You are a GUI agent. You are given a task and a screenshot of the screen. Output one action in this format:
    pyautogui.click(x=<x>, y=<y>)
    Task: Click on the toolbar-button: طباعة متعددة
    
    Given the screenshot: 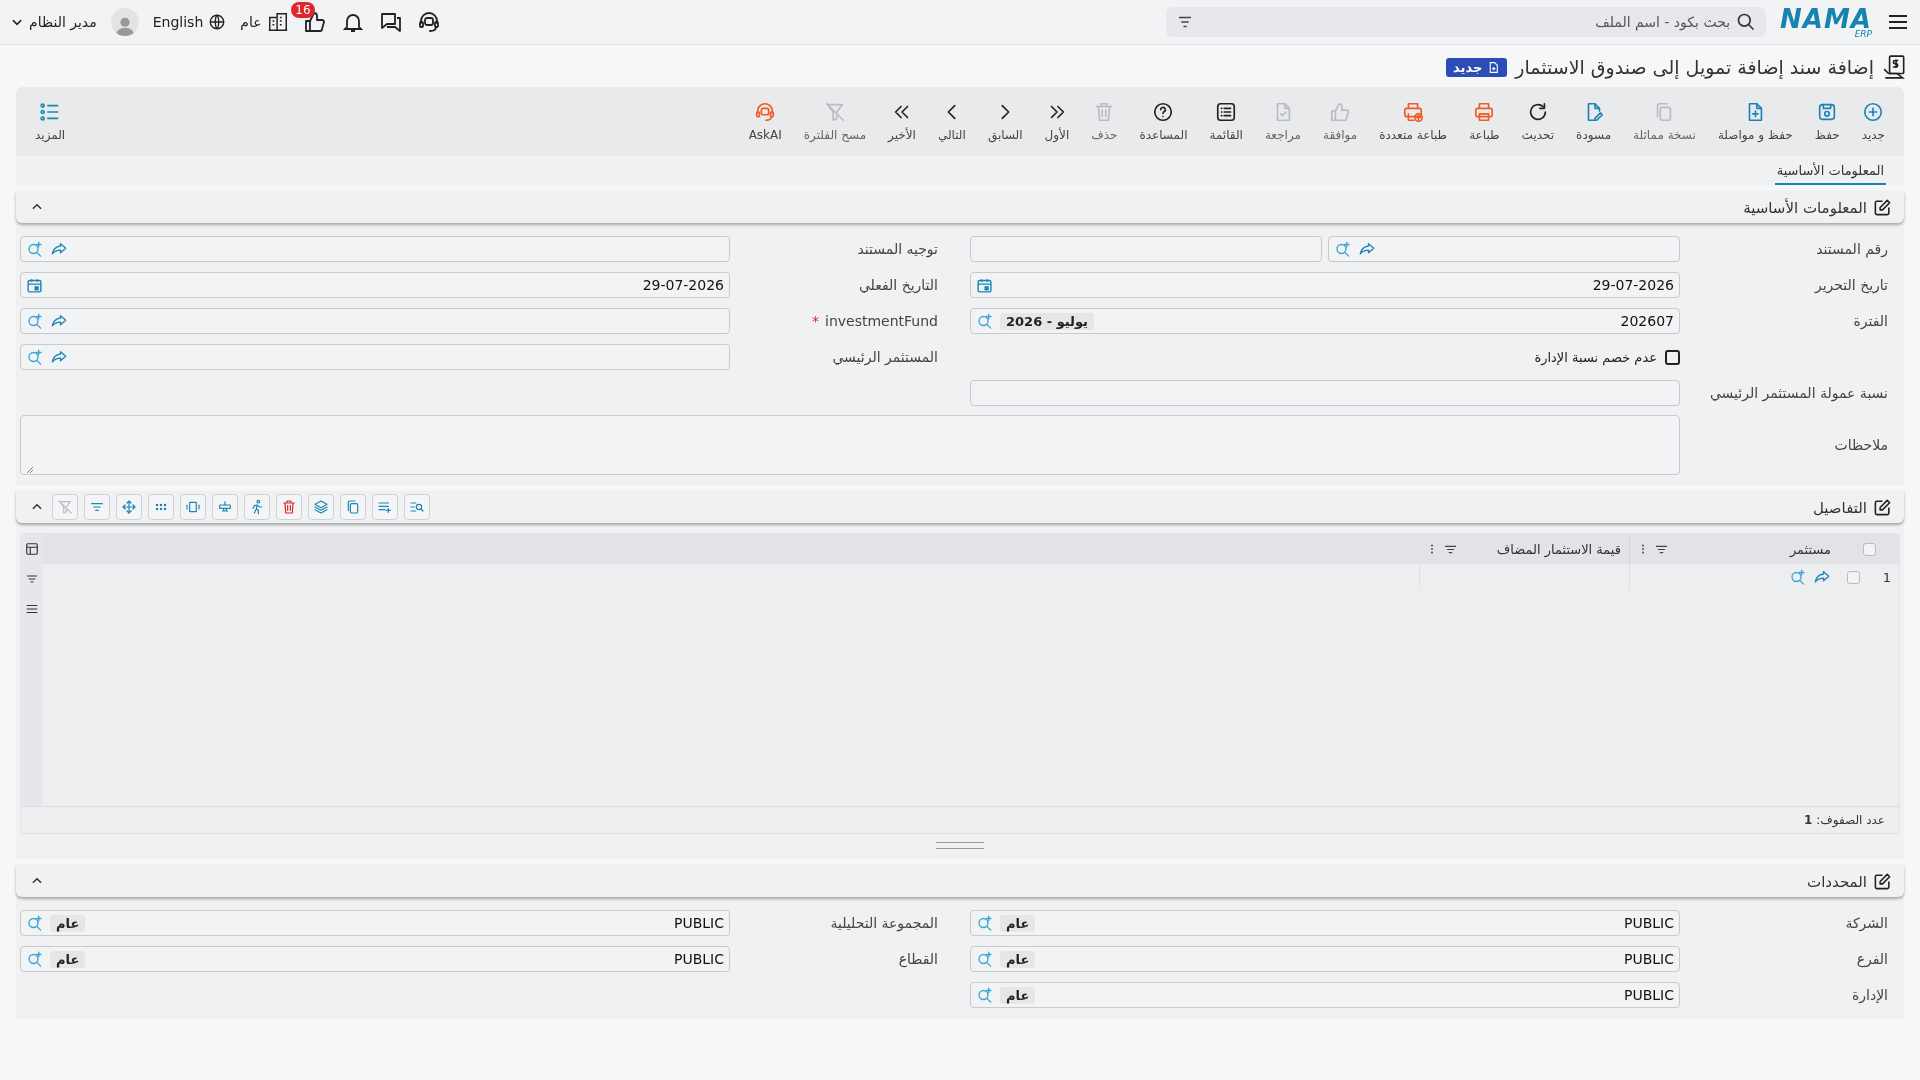 What is the action you would take?
    pyautogui.click(x=1413, y=121)
    